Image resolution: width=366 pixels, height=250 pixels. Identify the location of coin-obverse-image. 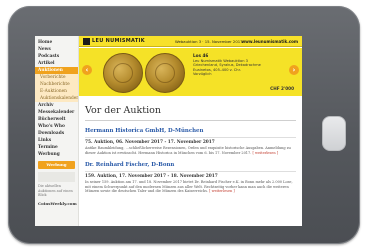
(123, 73).